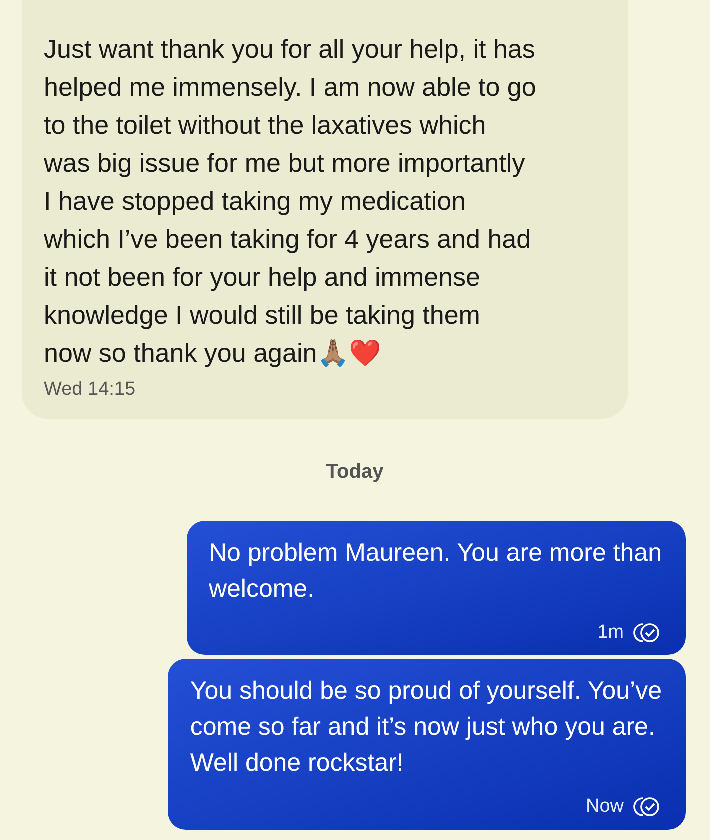 This screenshot has height=840, width=710. What do you see at coordinates (355, 472) in the screenshot?
I see `date-divider: Today` at bounding box center [355, 472].